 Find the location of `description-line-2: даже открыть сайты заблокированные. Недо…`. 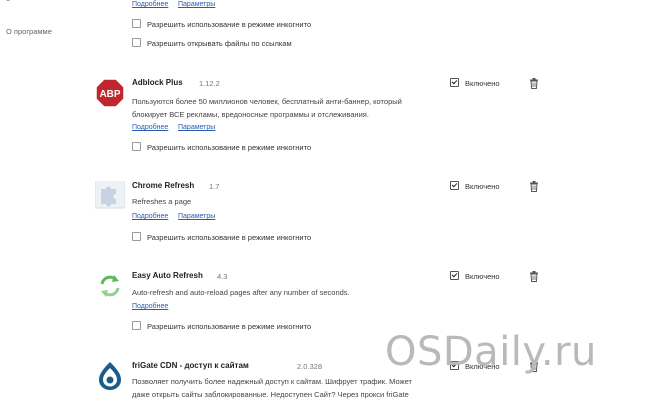

description-line-2: даже открыть сайты заблокированные. Недо… is located at coordinates (270, 394).